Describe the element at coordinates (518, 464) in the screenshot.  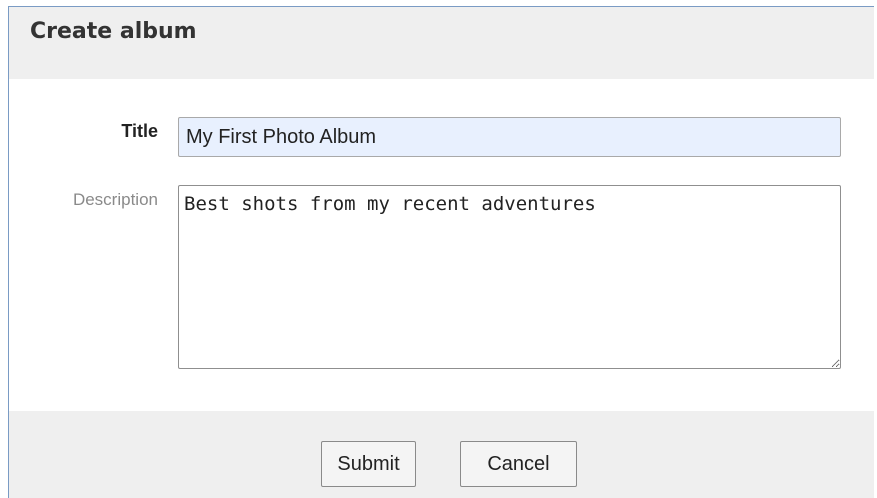
I see `cancel-button: Cancel` at that location.